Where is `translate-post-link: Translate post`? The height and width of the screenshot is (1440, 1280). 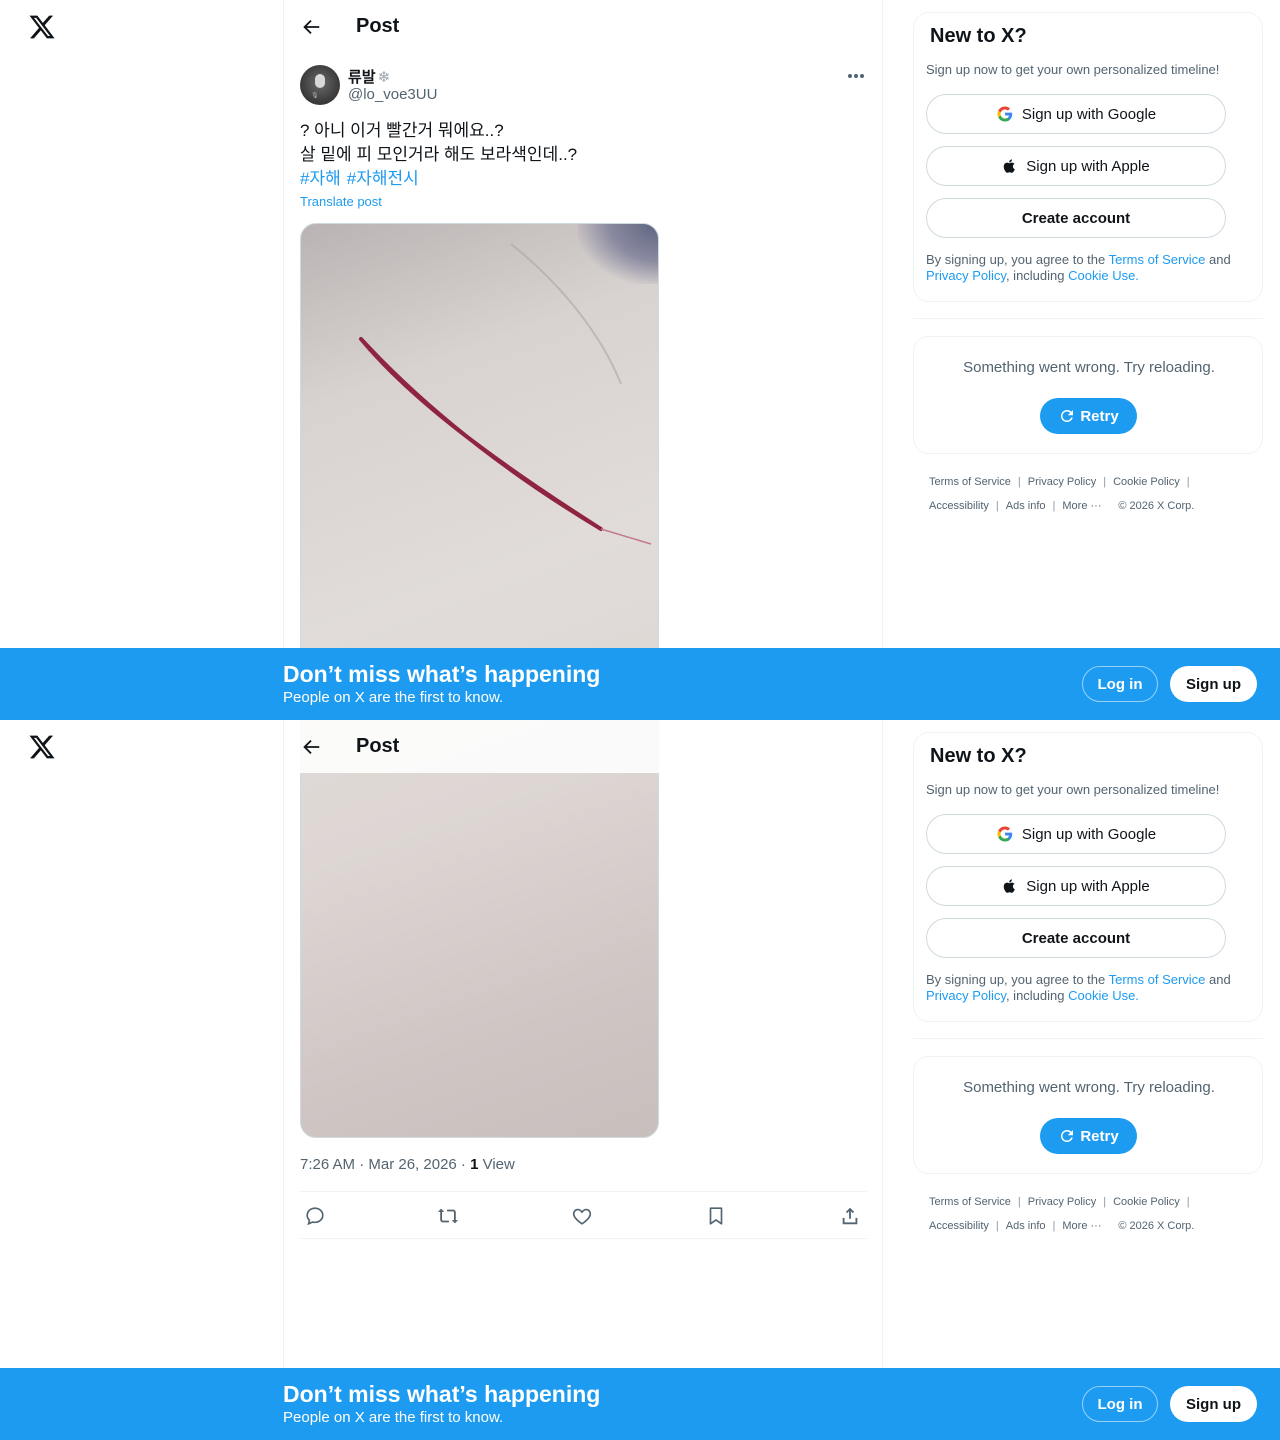
translate-post-link: Translate post is located at coordinates (341, 201).